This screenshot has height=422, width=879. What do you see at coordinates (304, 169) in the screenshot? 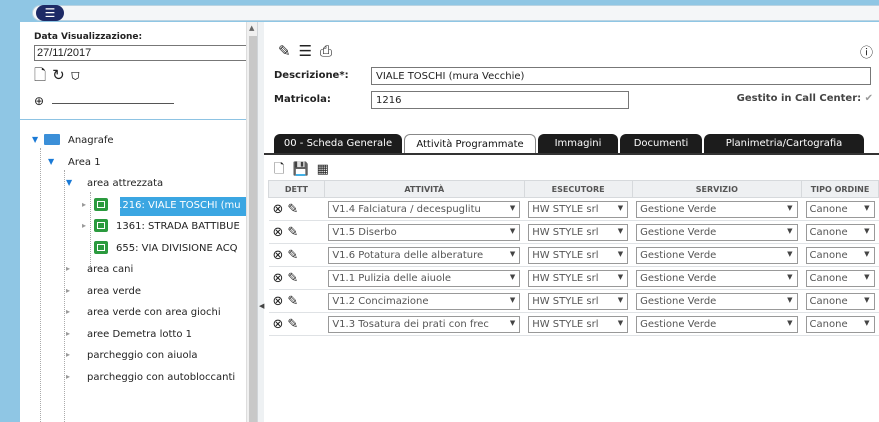
I see `save-icon: 💾` at bounding box center [304, 169].